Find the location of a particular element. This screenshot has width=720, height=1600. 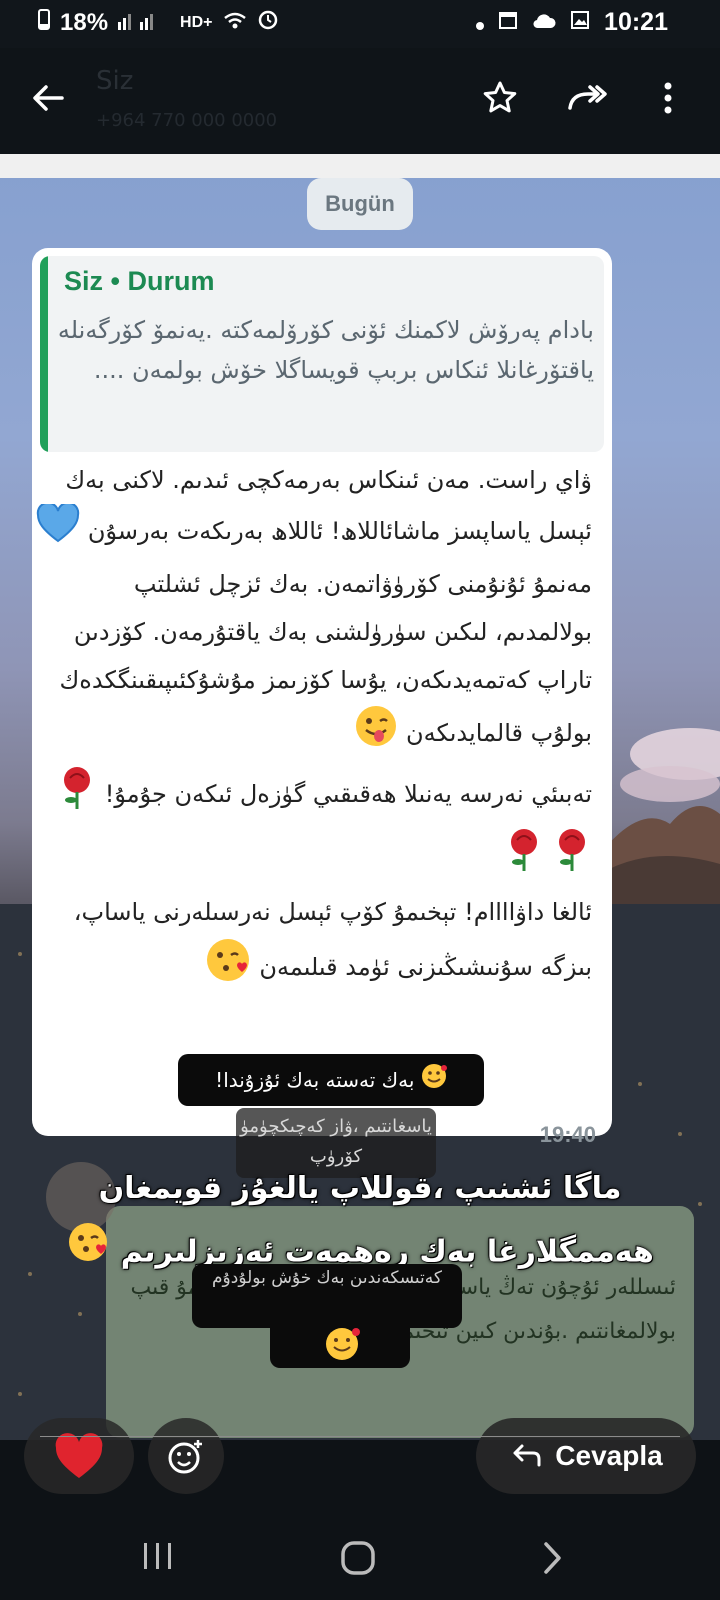

blue-heart-icon is located at coordinates (58, 530).